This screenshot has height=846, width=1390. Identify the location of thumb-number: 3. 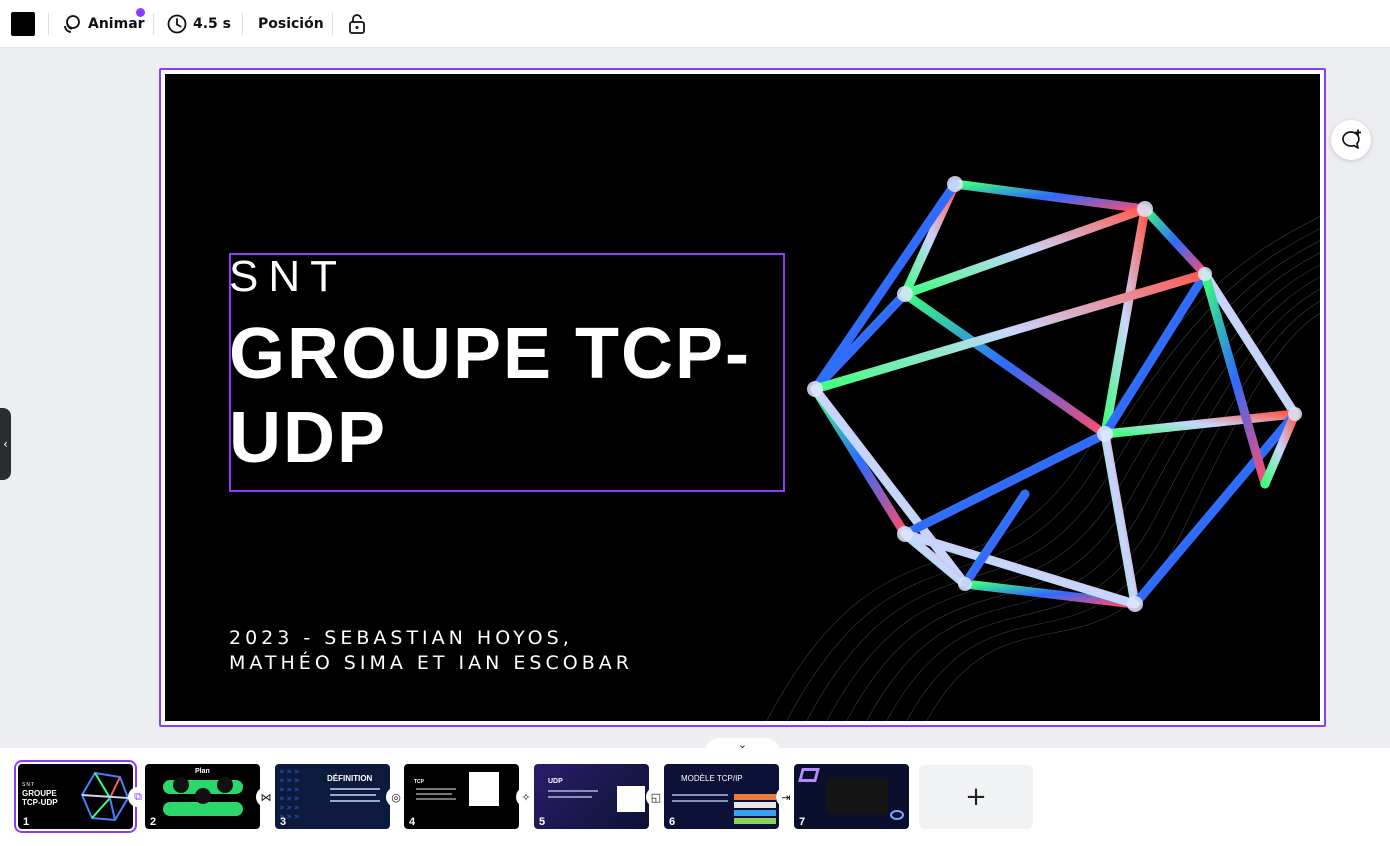
(283, 822).